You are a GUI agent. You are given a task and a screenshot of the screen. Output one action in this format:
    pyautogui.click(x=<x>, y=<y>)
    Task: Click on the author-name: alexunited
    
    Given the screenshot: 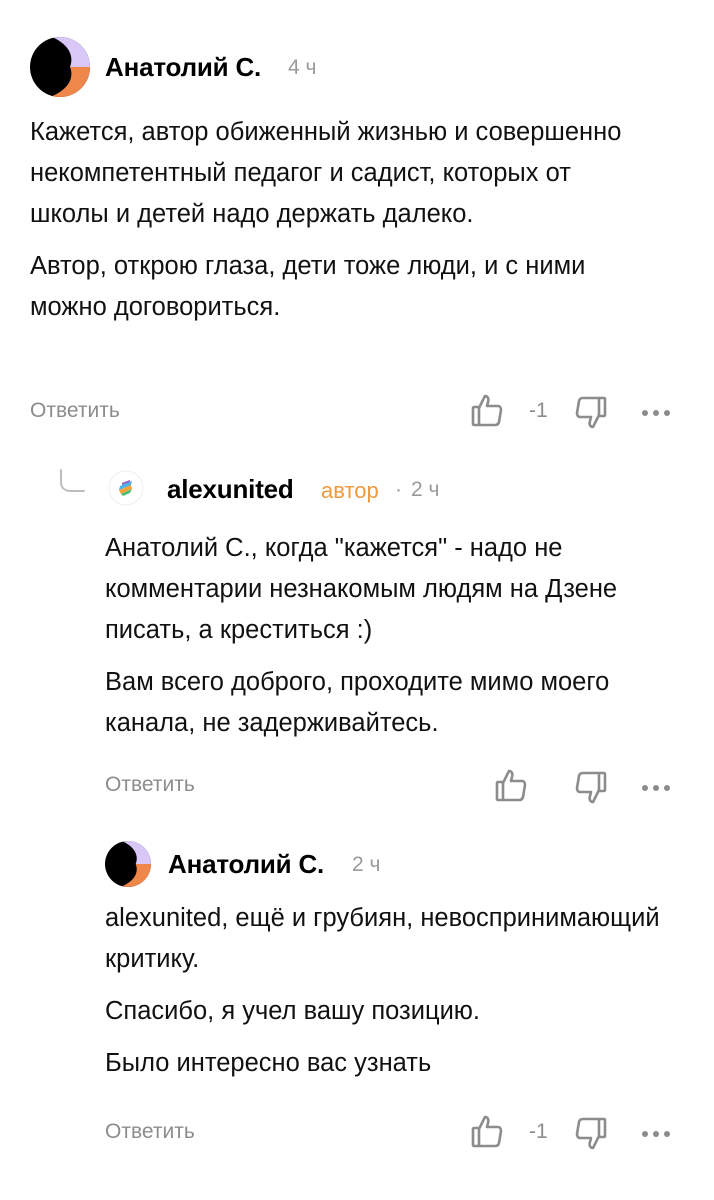 What is the action you would take?
    pyautogui.click(x=230, y=489)
    